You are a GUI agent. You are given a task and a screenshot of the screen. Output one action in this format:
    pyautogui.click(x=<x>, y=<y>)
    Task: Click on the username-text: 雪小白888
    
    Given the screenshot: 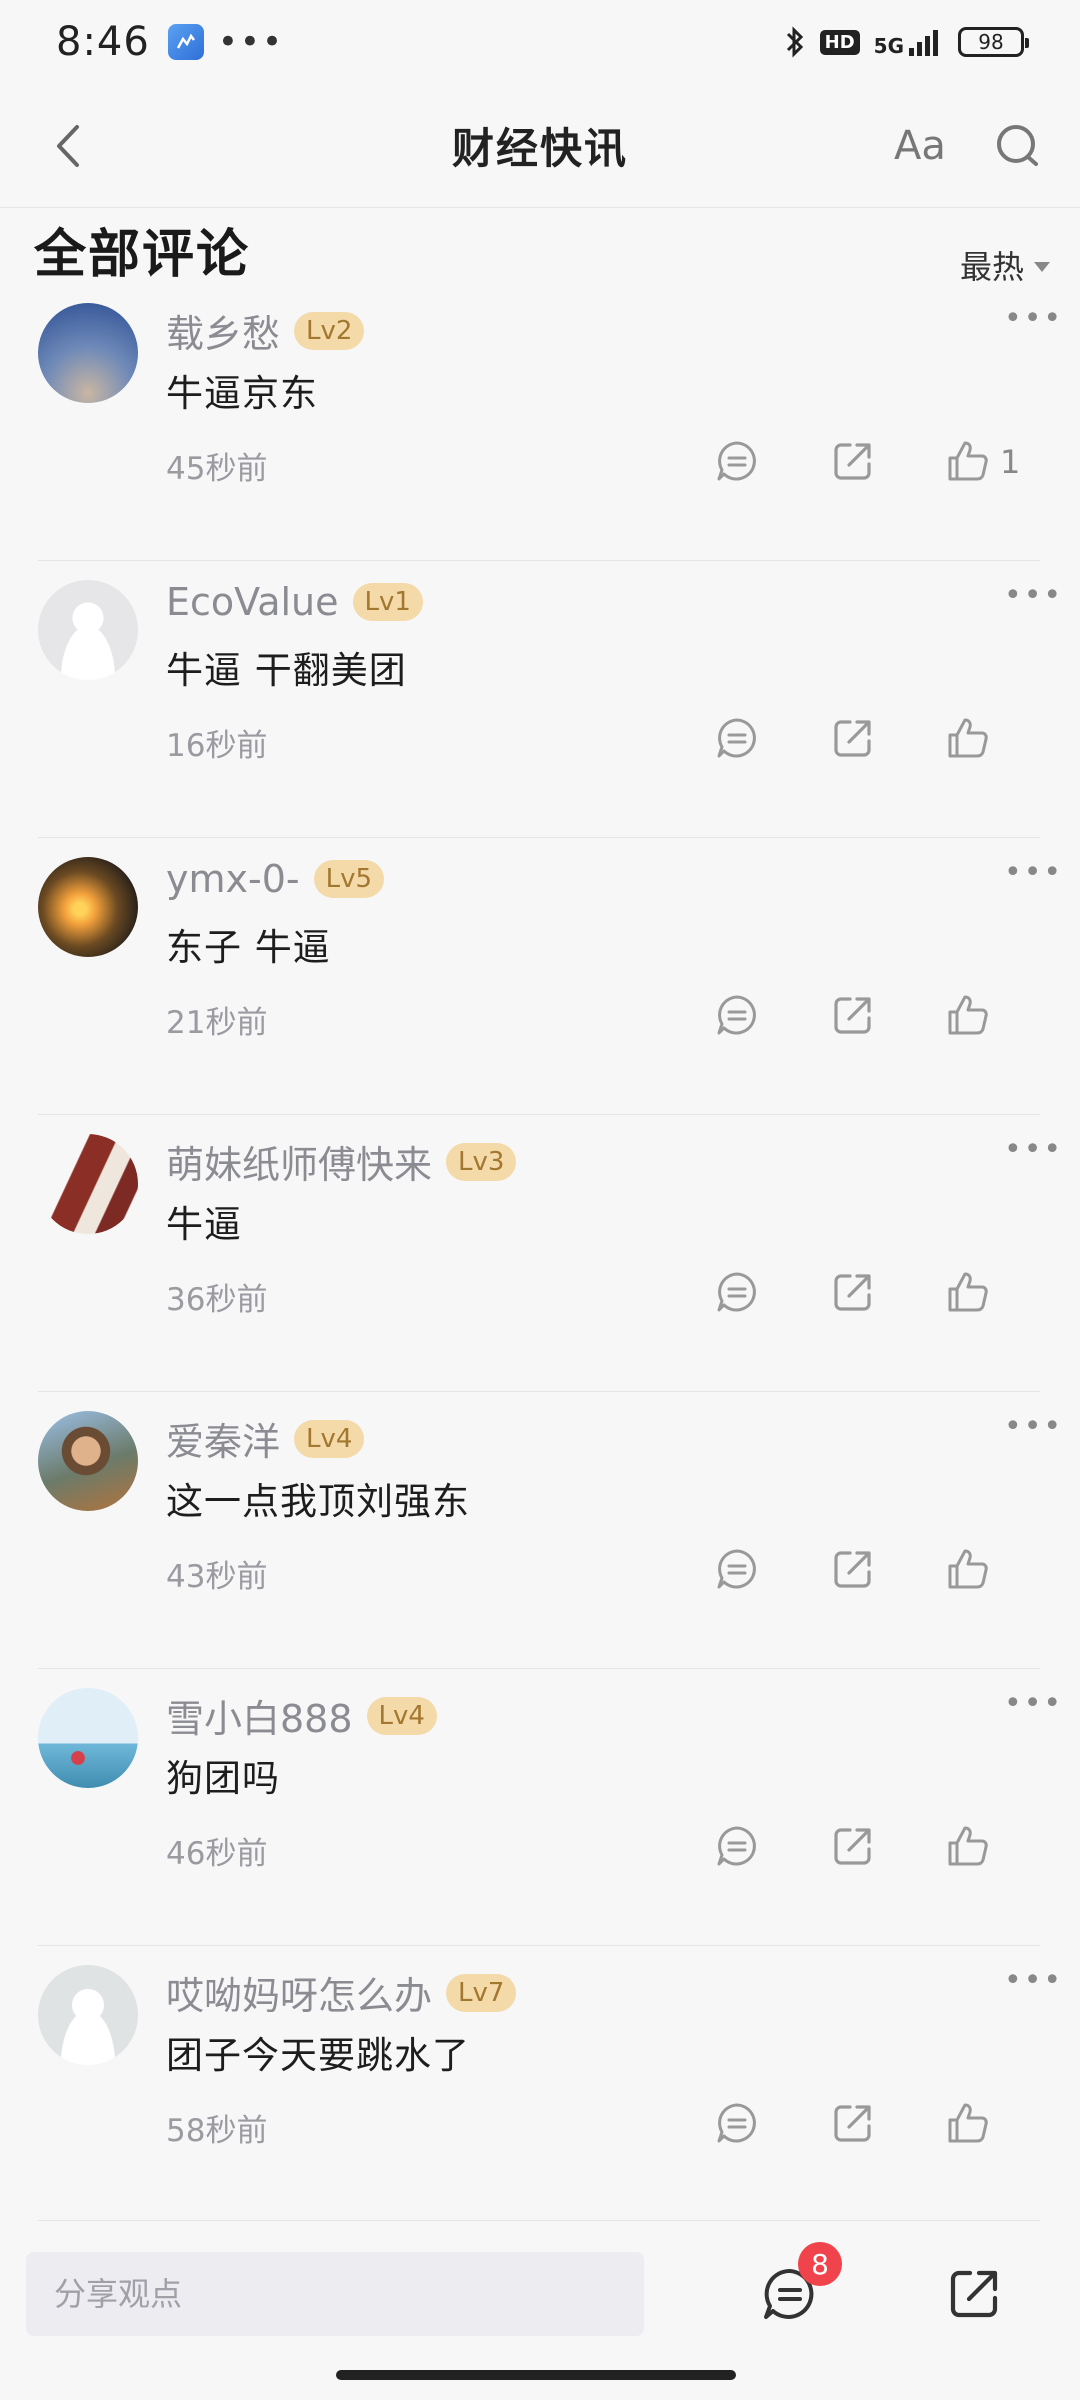 What is the action you would take?
    pyautogui.click(x=259, y=1719)
    